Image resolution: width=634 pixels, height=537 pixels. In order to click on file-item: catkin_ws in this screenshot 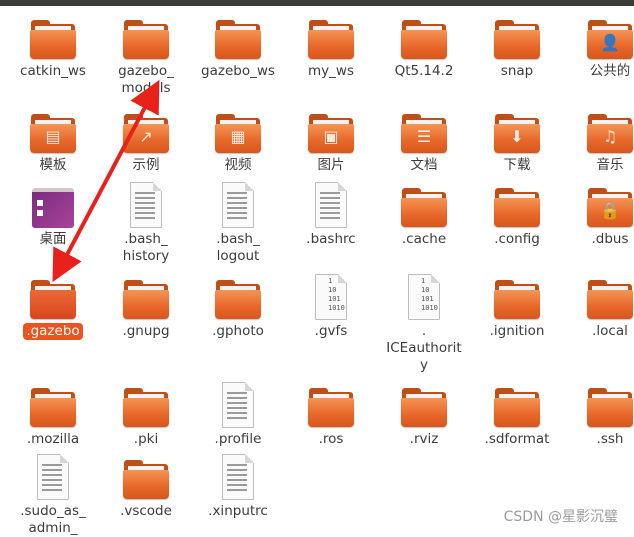, I will do `click(53, 49)`.